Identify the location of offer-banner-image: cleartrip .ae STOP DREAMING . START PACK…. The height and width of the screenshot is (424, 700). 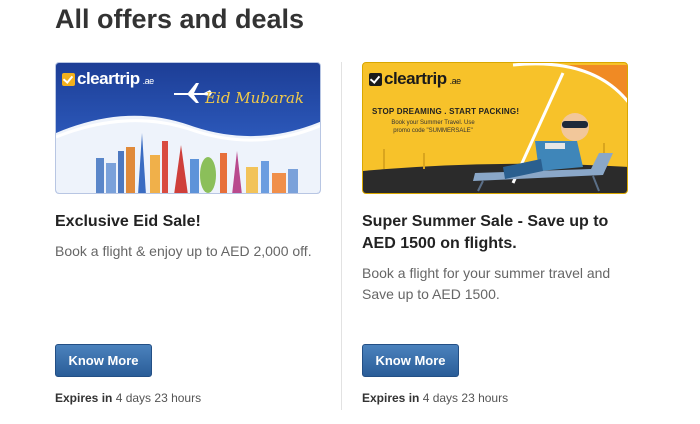
(495, 128).